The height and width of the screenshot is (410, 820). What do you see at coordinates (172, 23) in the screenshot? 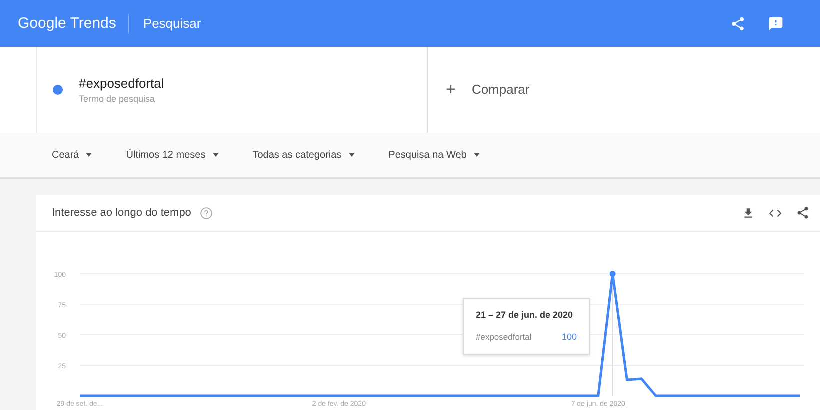
I see `page-title: Pesquisar` at bounding box center [172, 23].